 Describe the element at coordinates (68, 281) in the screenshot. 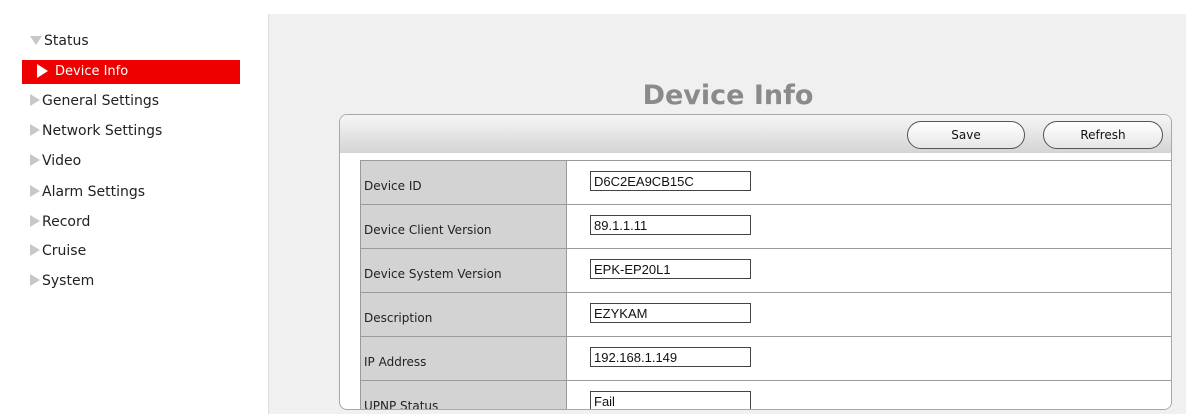

I see `nav-label: System` at that location.